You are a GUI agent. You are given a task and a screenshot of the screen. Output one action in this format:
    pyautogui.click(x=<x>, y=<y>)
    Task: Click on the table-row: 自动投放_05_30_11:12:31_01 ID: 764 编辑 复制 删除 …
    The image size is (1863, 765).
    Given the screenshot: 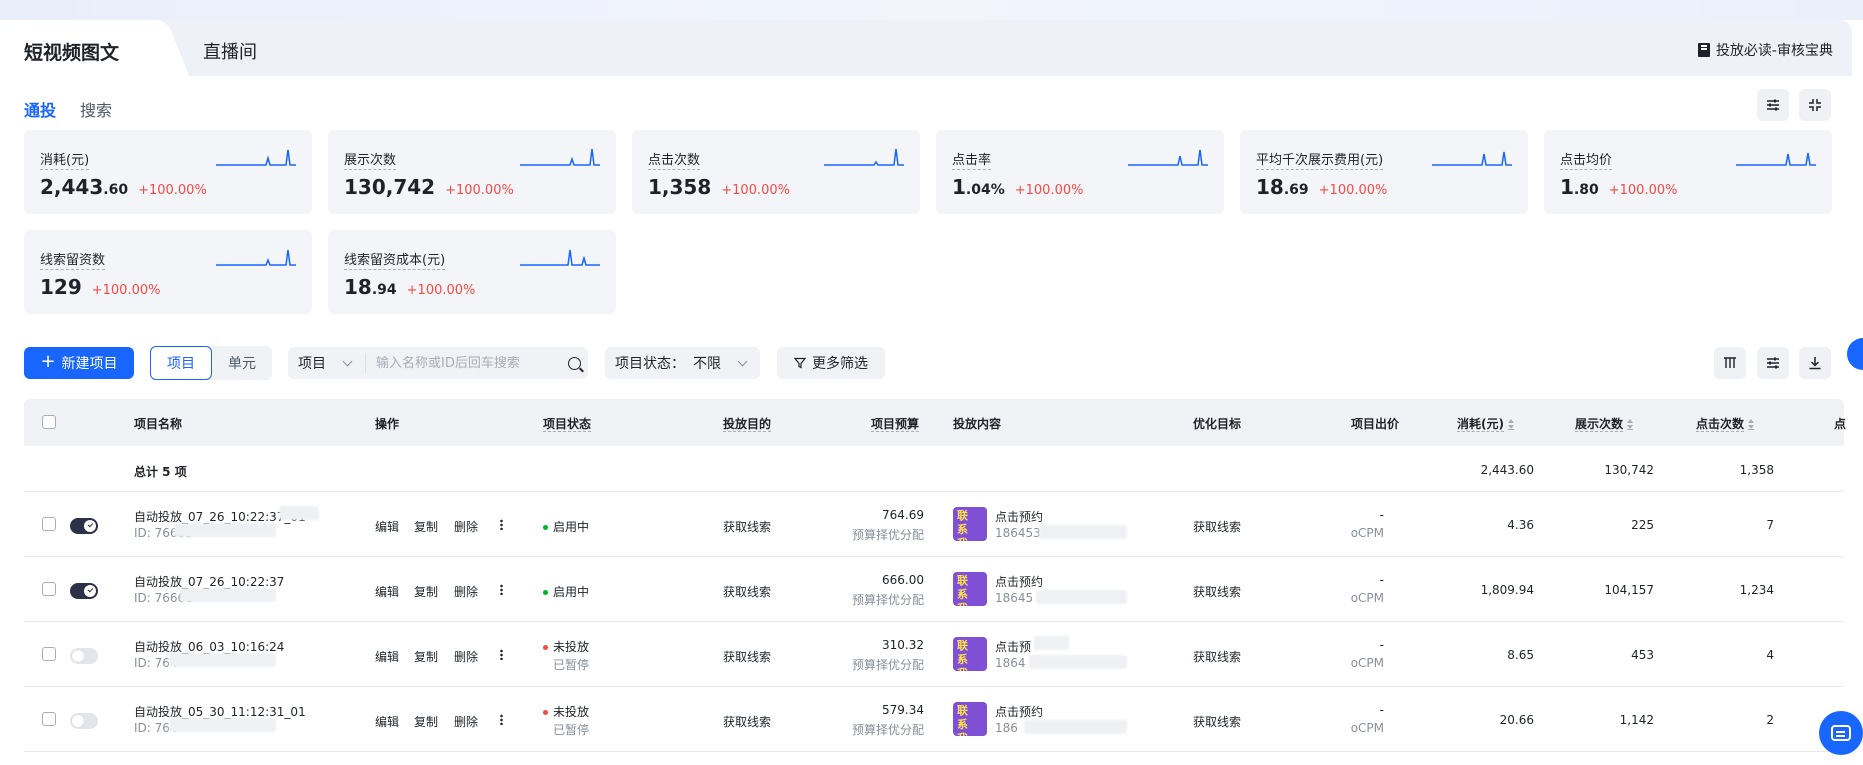 What is the action you would take?
    pyautogui.click(x=934, y=719)
    